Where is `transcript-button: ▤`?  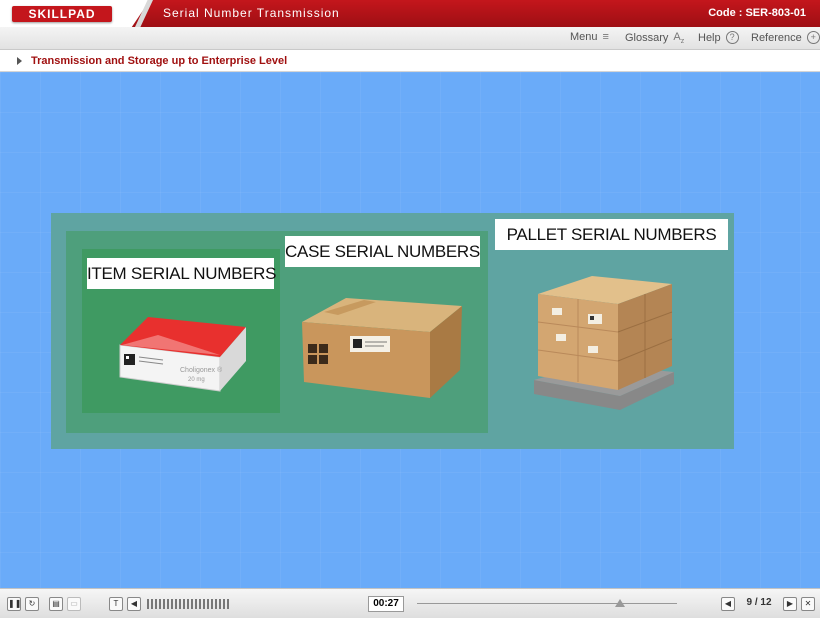 transcript-button: ▤ is located at coordinates (56, 604).